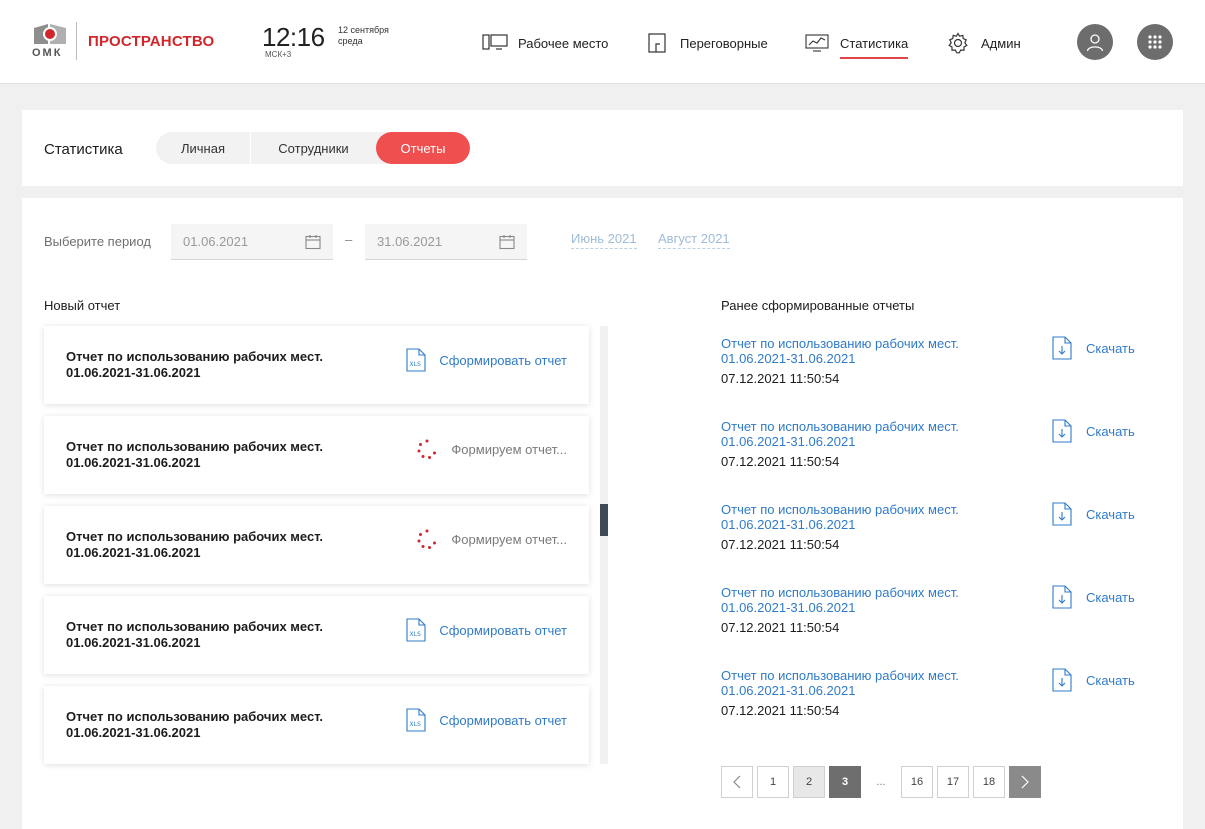 This screenshot has height=829, width=1205. I want to click on nav-statistics: Статистика, so click(856, 43).